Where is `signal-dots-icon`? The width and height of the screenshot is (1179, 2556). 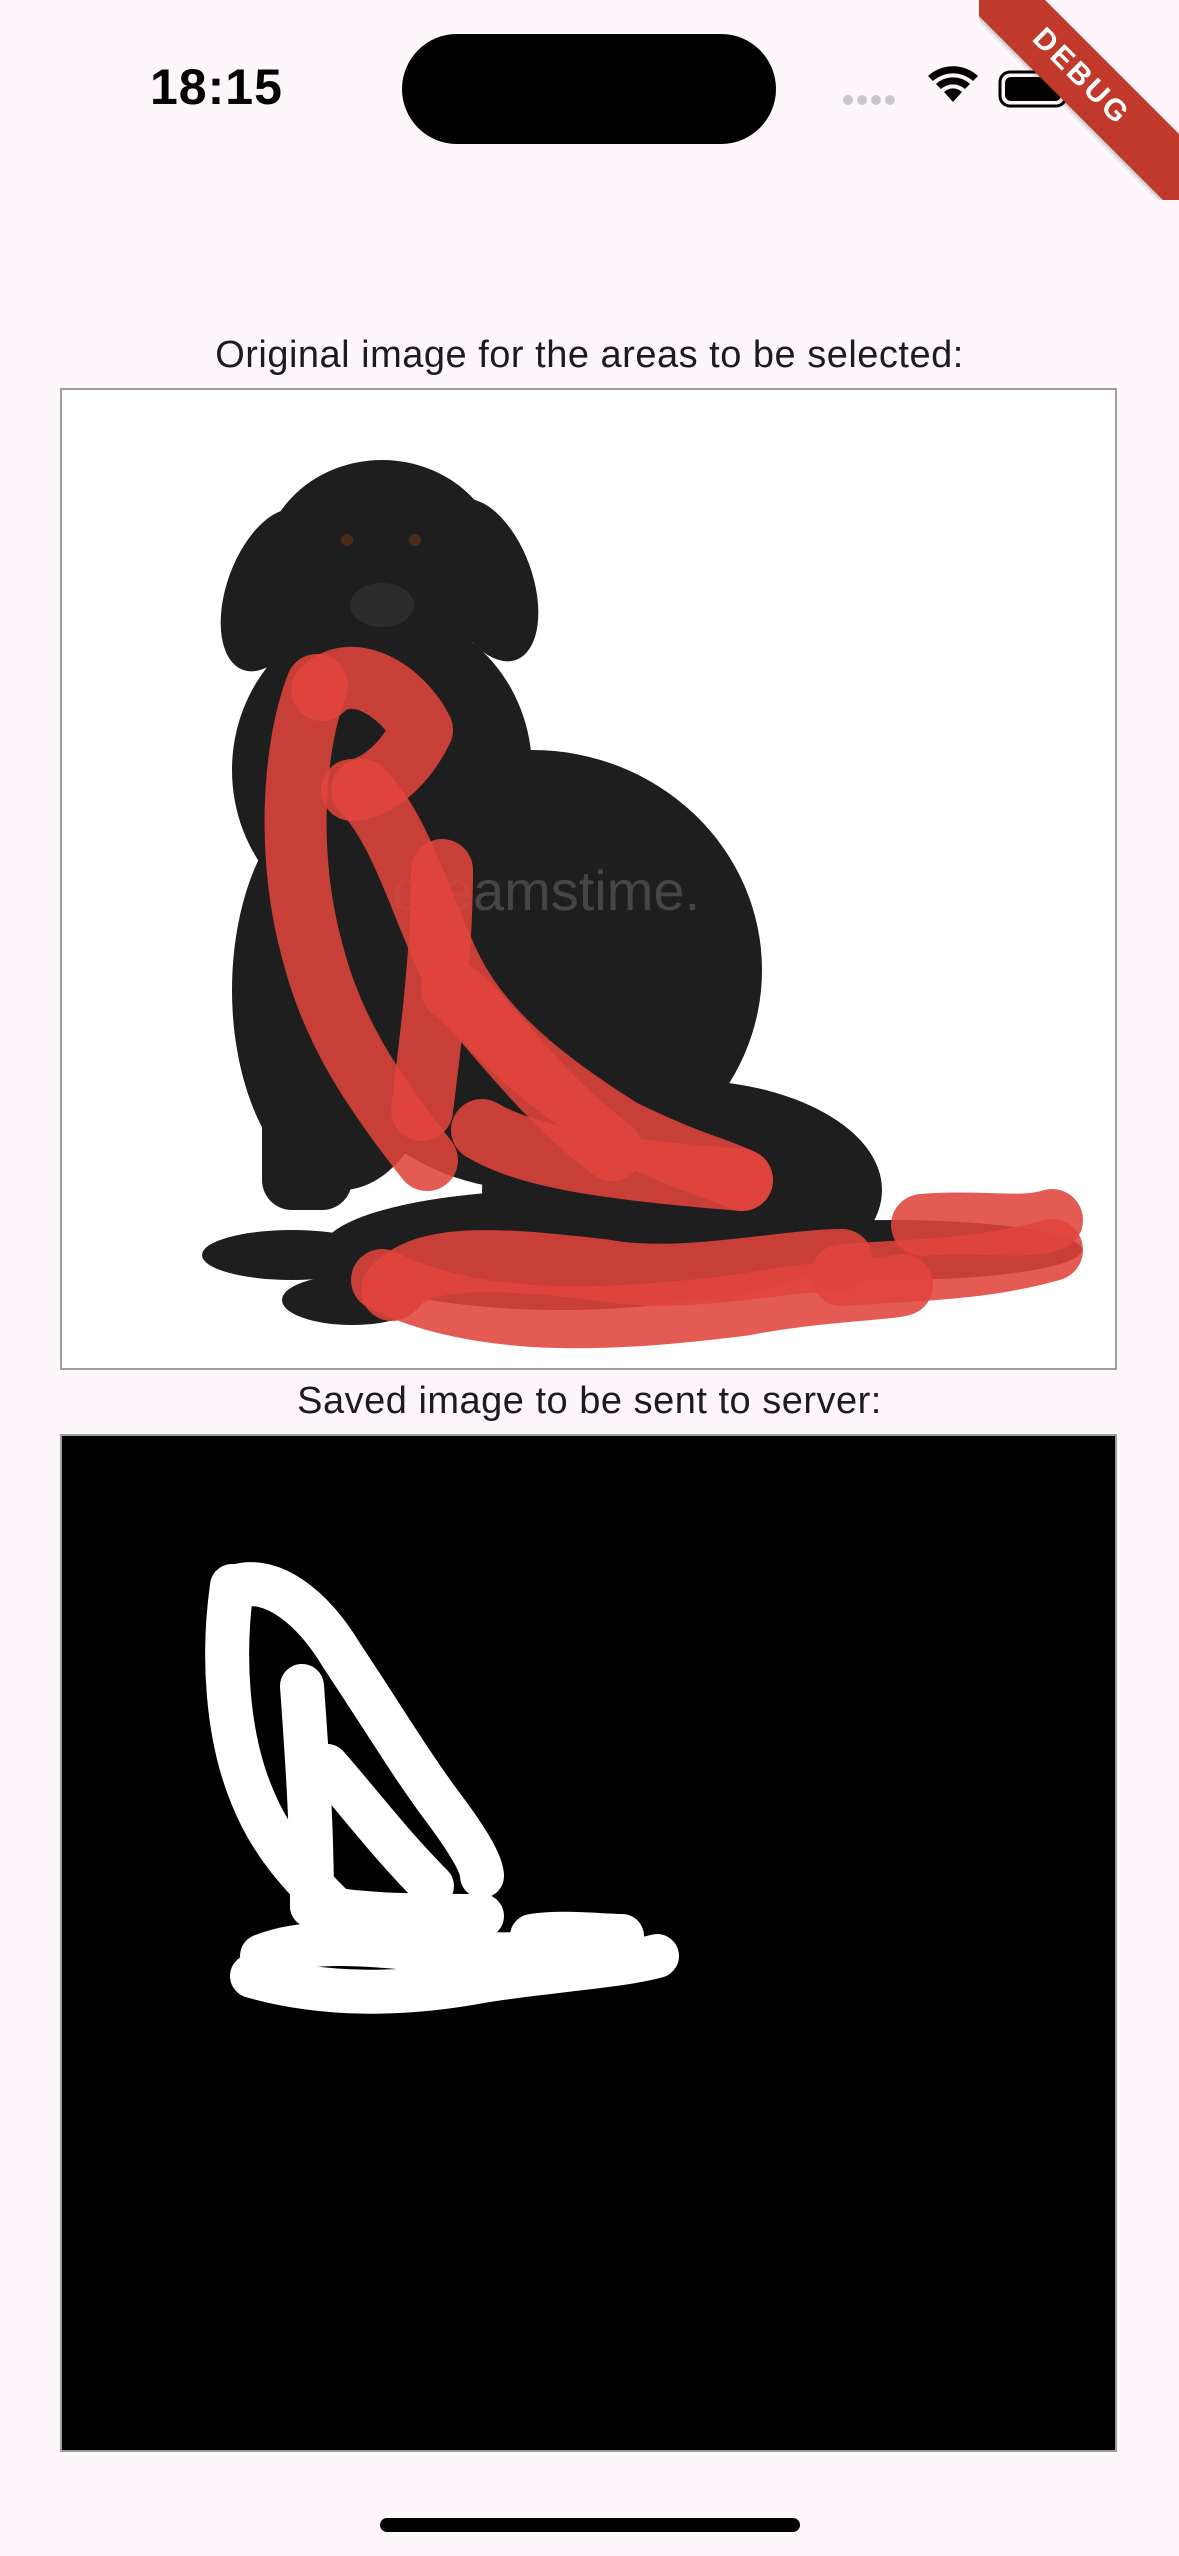 signal-dots-icon is located at coordinates (869, 100).